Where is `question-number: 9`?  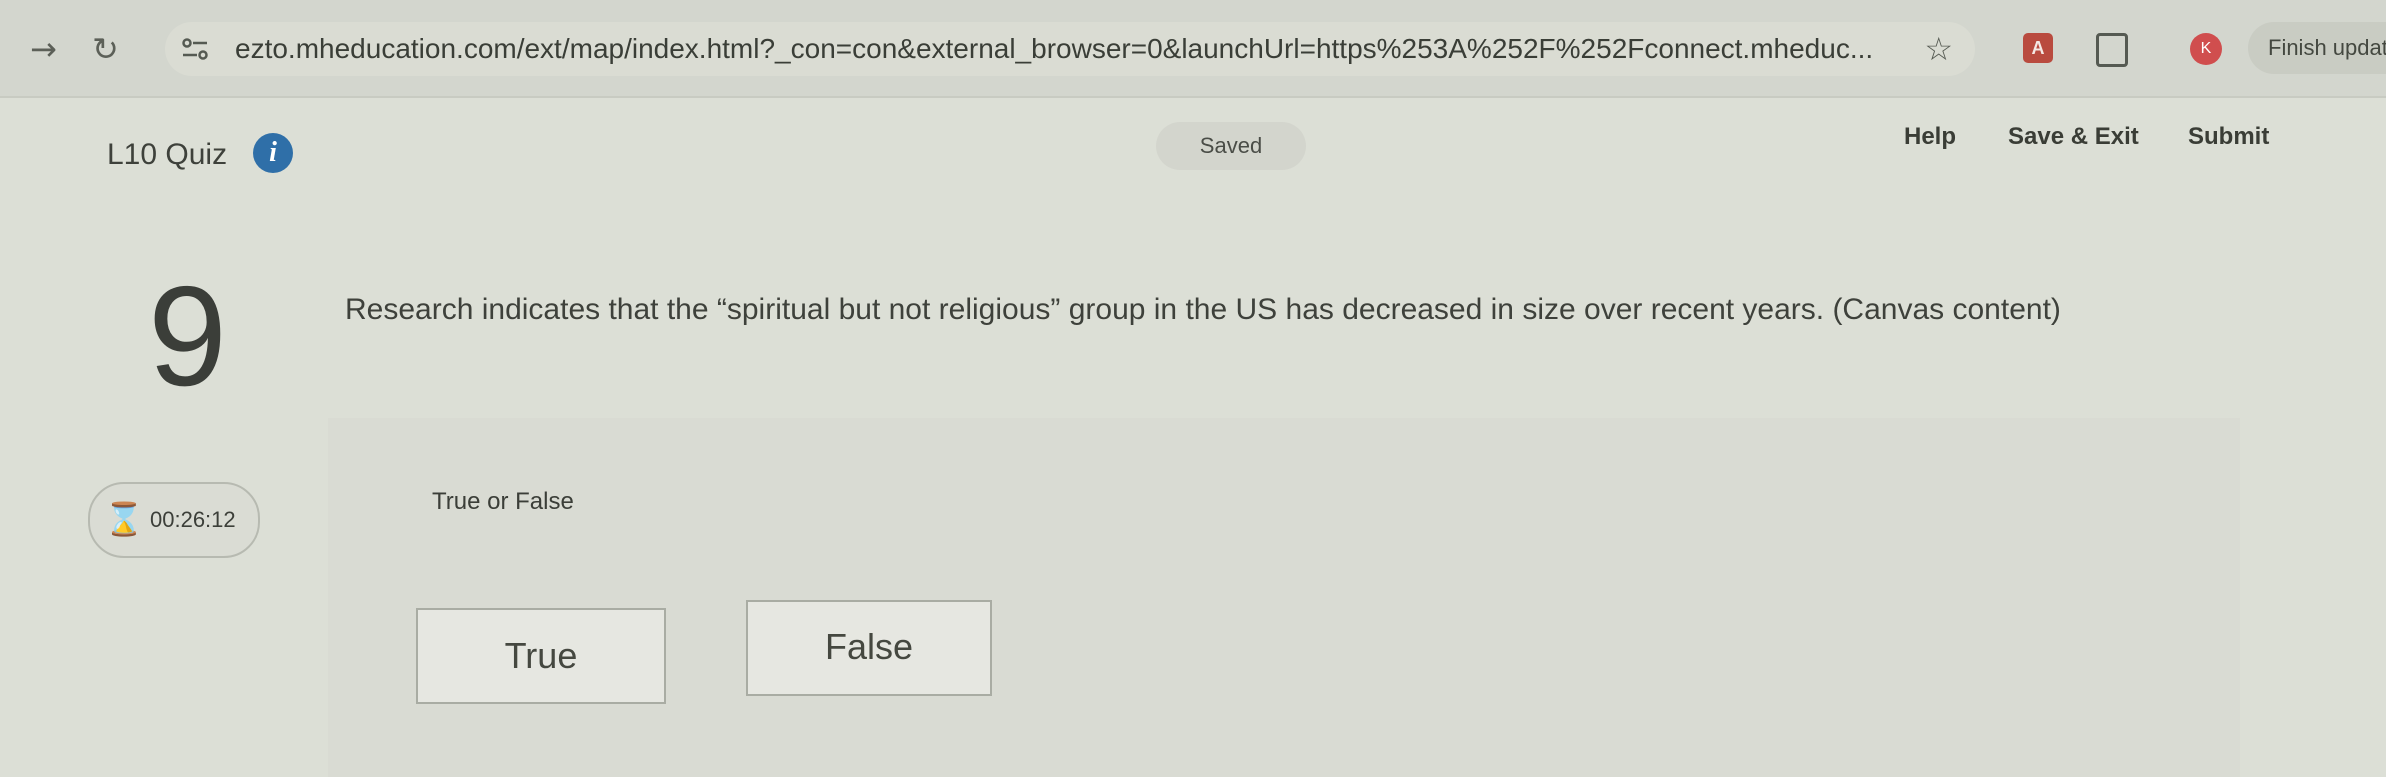
question-number: 9 is located at coordinates (187, 336).